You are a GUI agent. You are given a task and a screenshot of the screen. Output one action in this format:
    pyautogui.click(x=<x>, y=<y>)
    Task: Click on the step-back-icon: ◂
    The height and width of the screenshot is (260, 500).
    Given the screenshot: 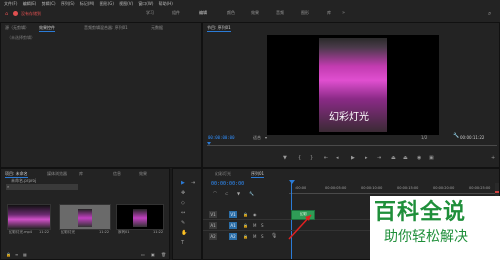 What is the action you would take?
    pyautogui.click(x=337, y=158)
    